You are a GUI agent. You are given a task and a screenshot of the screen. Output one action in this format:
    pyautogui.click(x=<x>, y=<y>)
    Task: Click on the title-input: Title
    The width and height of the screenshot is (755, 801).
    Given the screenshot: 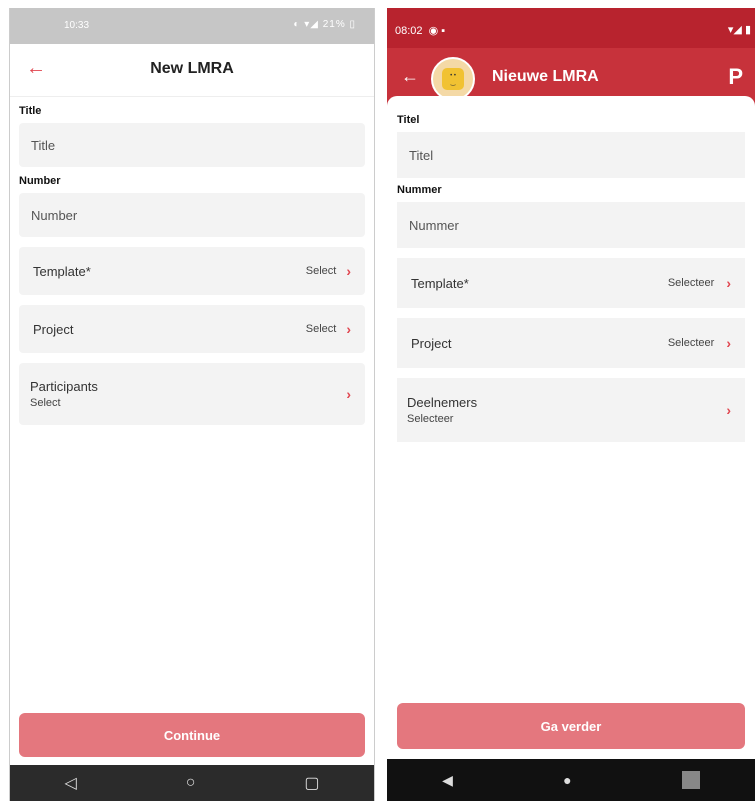 What is the action you would take?
    pyautogui.click(x=192, y=145)
    